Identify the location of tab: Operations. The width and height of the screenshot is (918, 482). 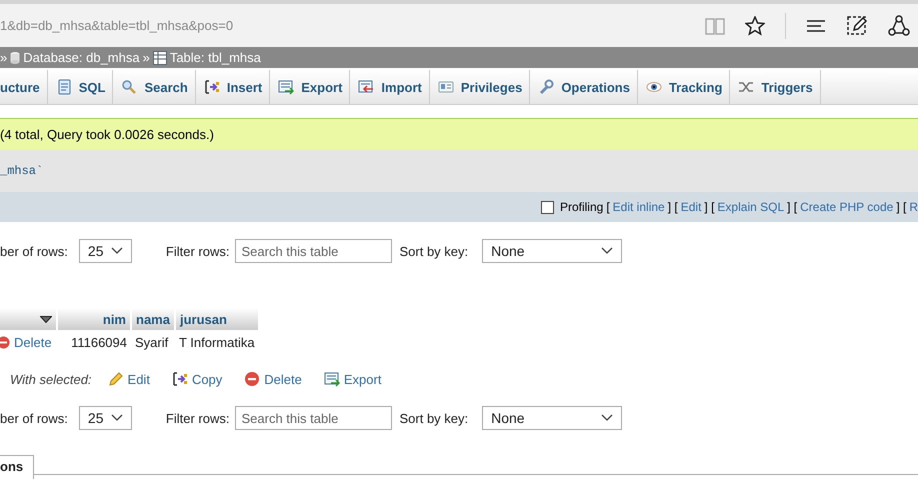
(584, 87).